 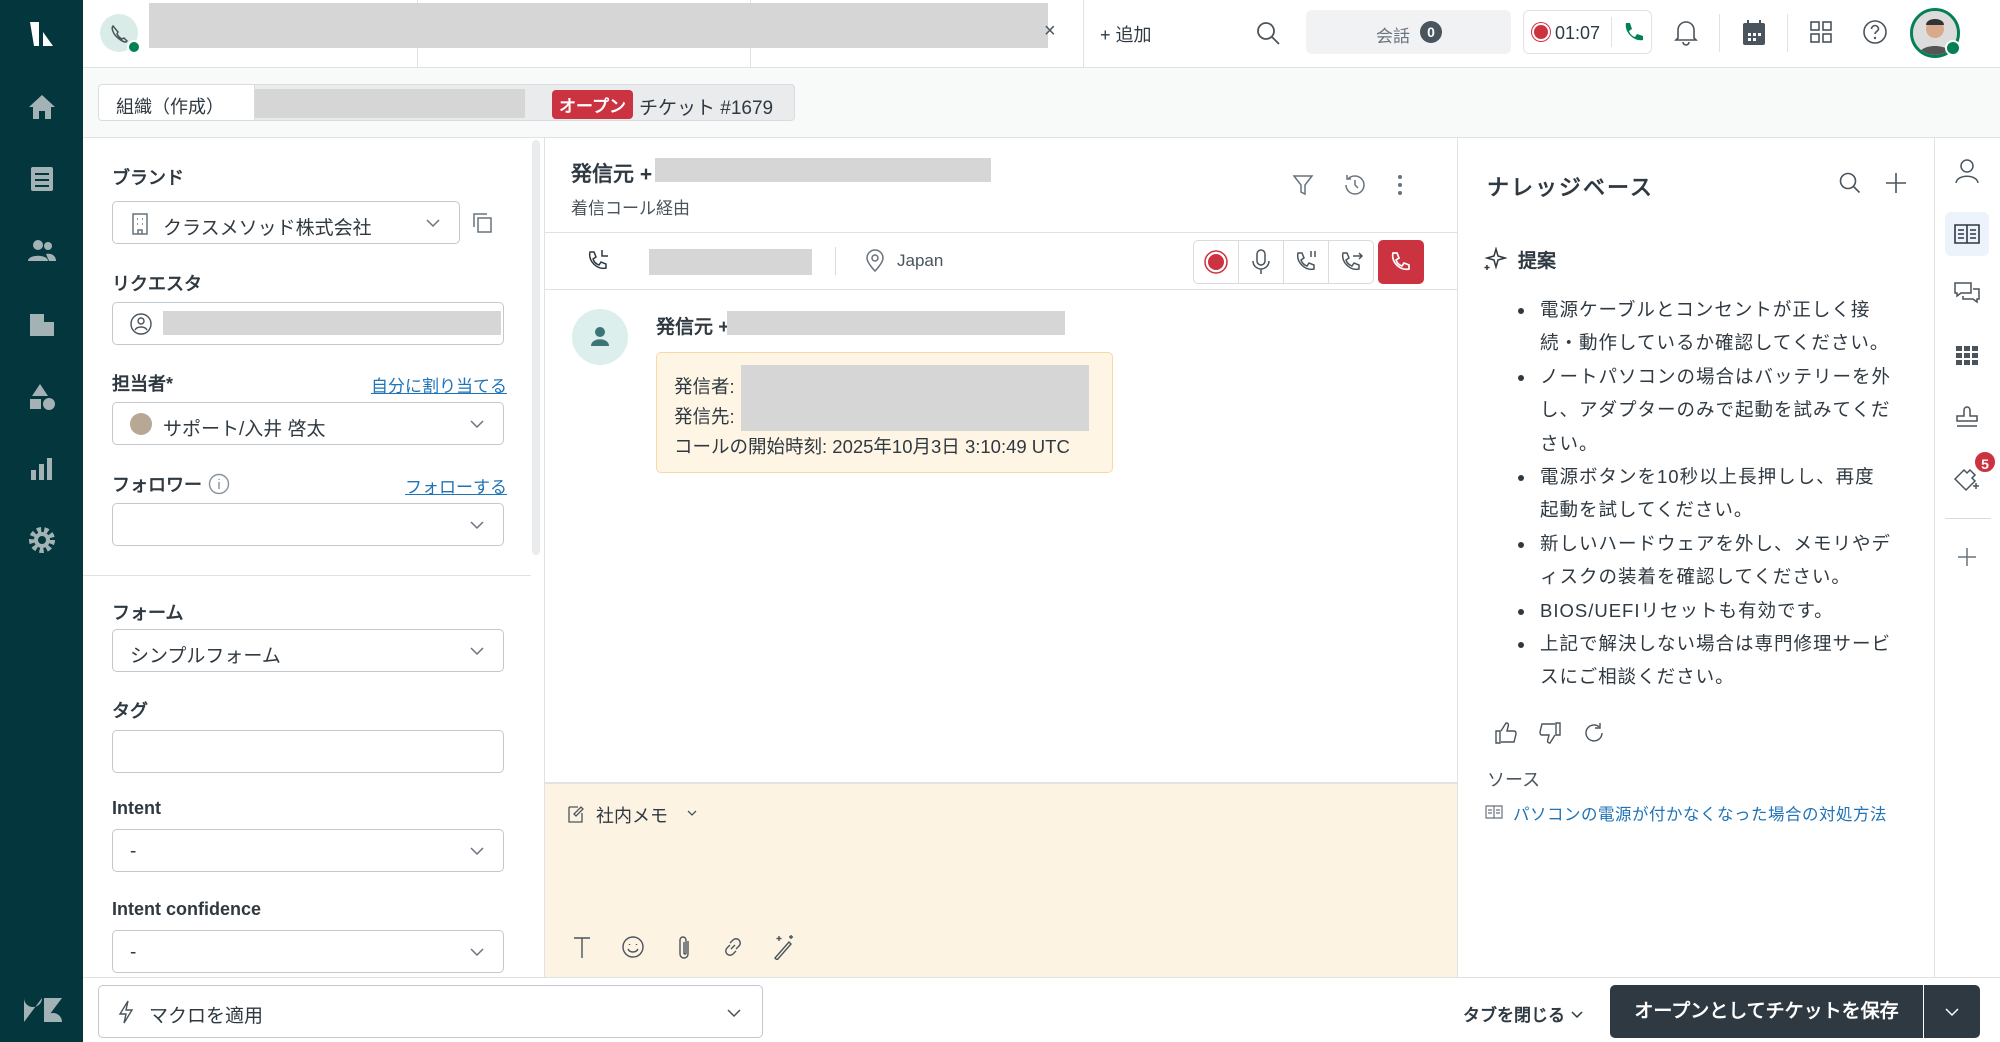 What do you see at coordinates (1967, 234) in the screenshot?
I see `knowledge-tab-active` at bounding box center [1967, 234].